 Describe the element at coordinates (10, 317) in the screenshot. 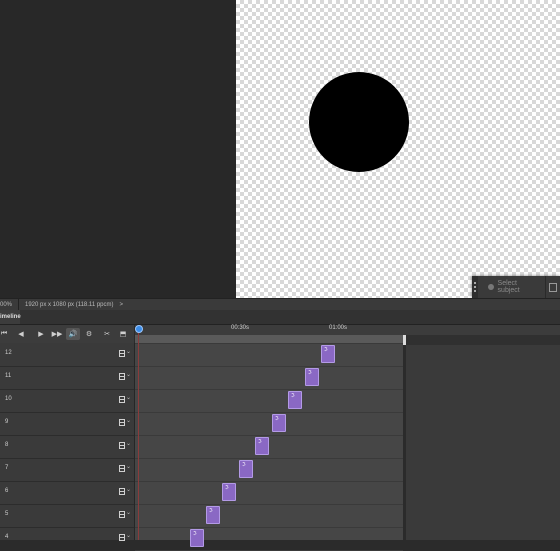

I see `tab-timeline: imeline` at that location.